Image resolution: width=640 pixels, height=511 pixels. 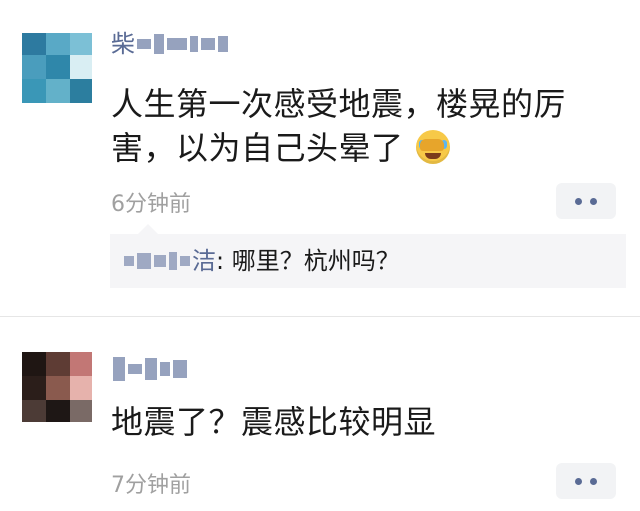 I want to click on post-content-line-2-text: 害，以为自己头晕了, so click(x=257, y=148).